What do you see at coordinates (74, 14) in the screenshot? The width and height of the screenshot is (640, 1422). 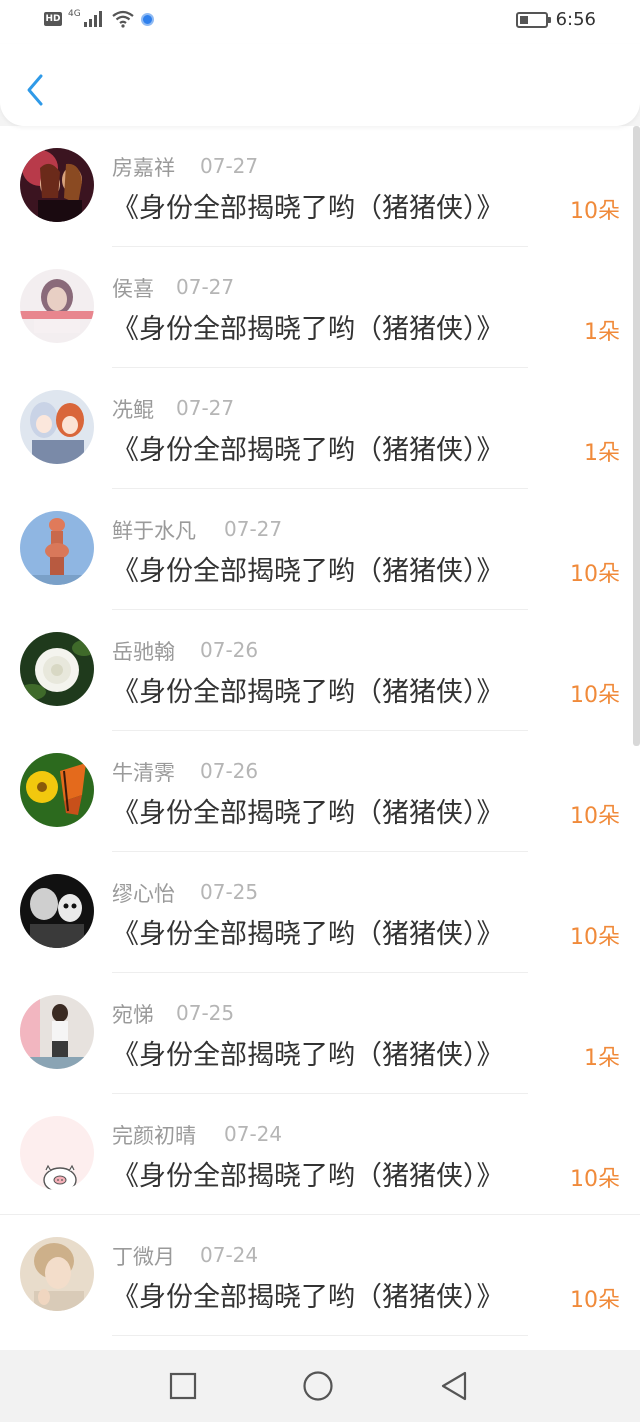 I see `network-type: 4G` at bounding box center [74, 14].